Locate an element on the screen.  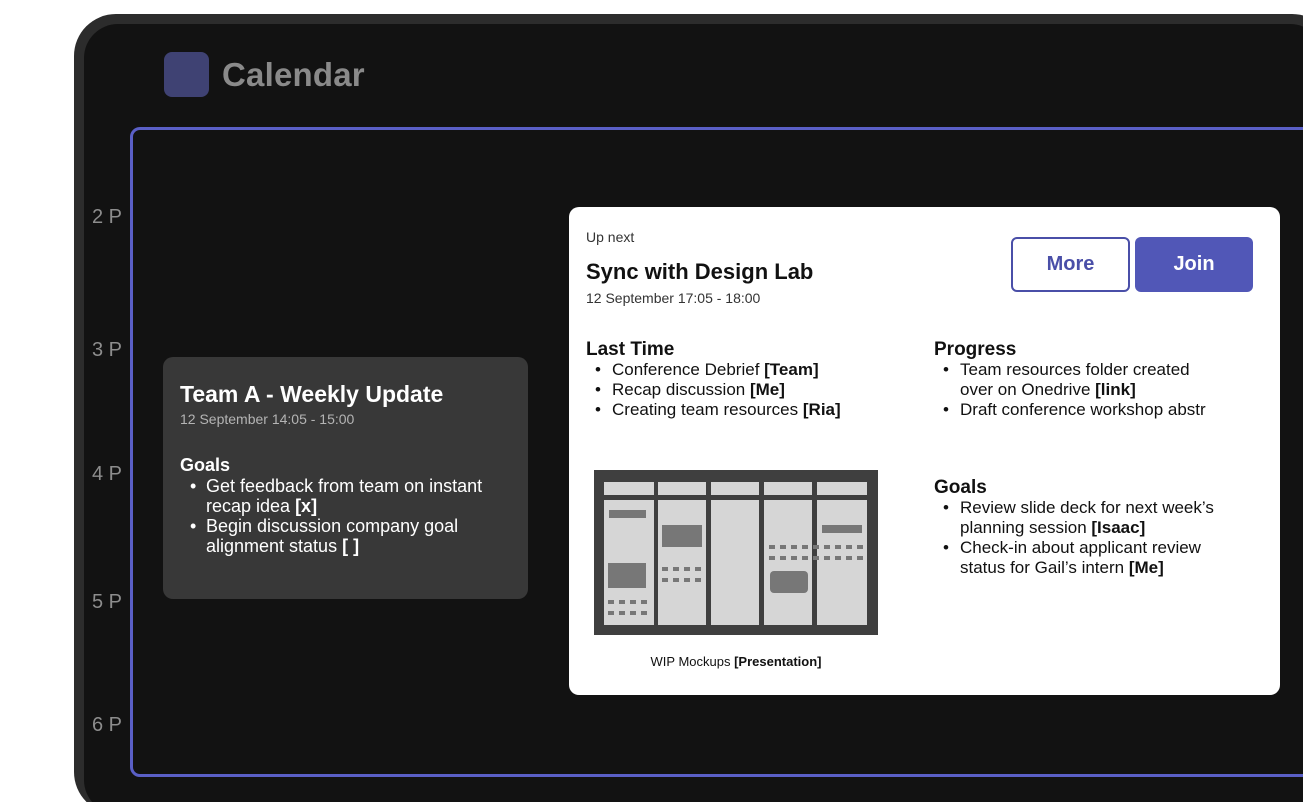
next-meeting-title: Sync with Design Lab is located at coordinates (700, 271).